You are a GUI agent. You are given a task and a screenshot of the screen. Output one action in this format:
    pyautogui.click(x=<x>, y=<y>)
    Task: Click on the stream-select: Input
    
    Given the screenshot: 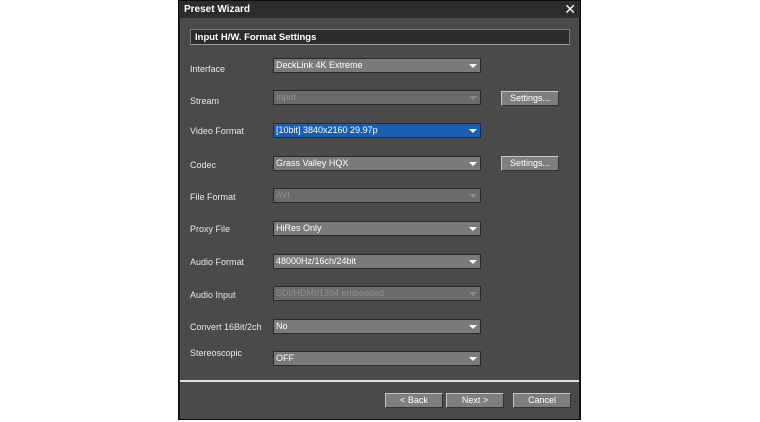 What is the action you would take?
    pyautogui.click(x=377, y=97)
    